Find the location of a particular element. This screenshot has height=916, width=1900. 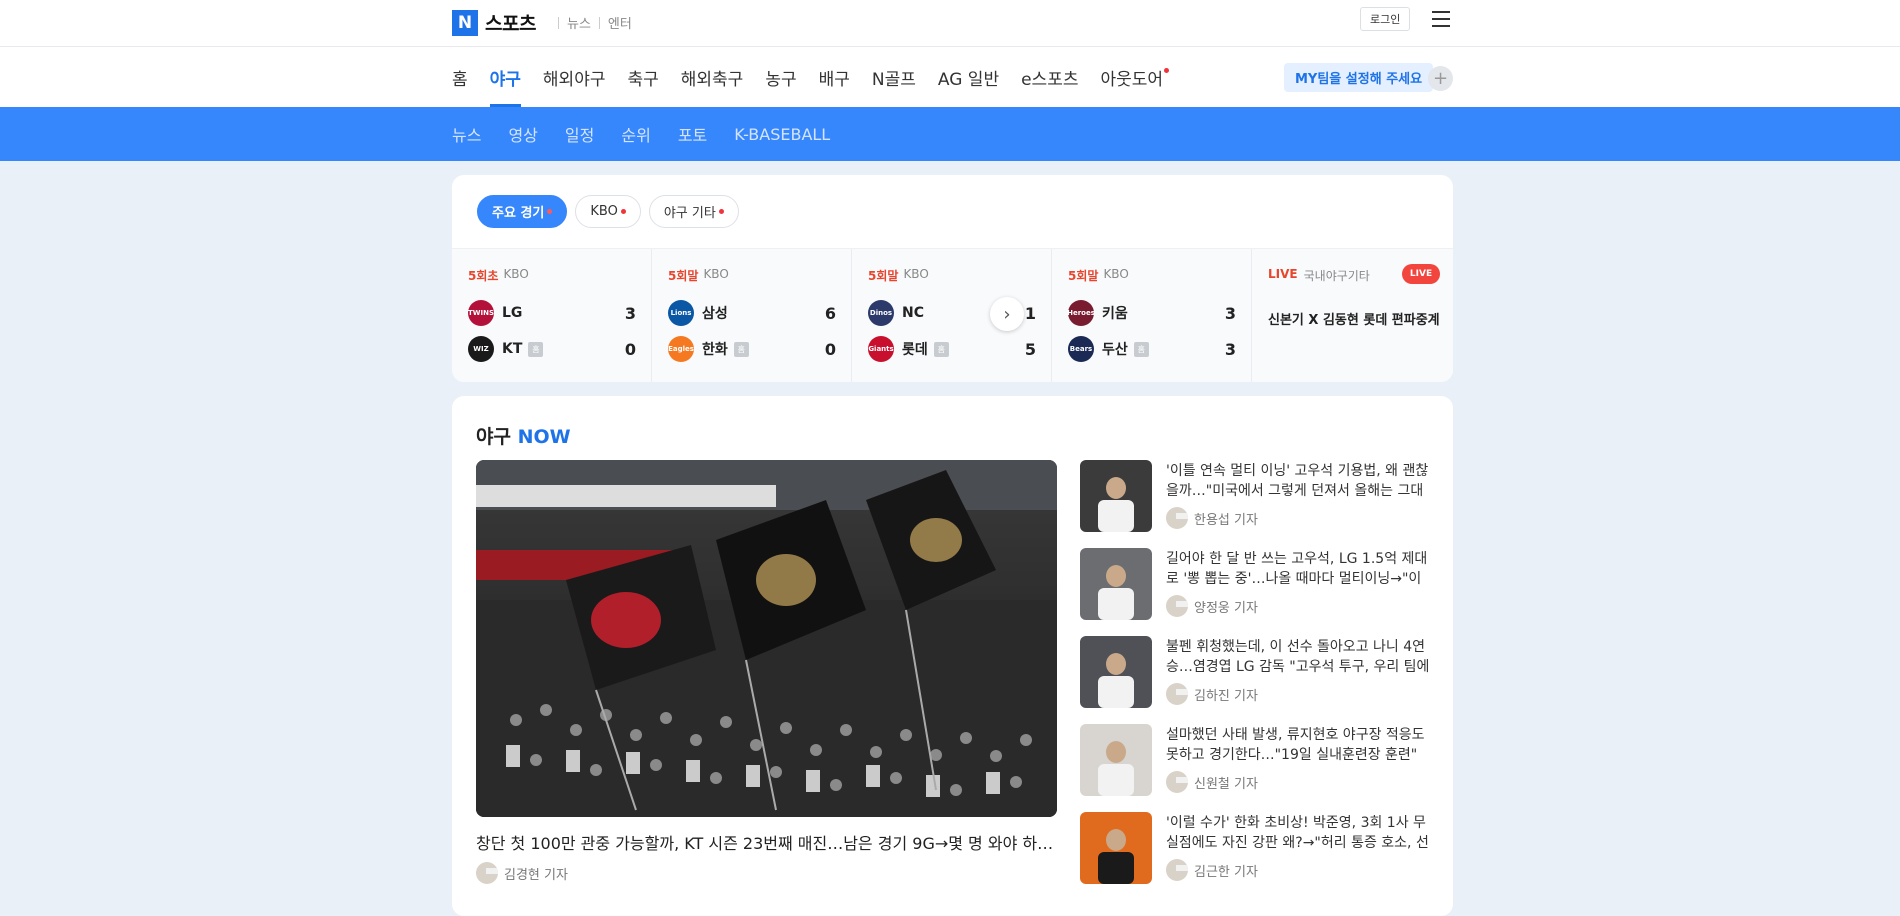

filter-chip-label: 주요 경기 is located at coordinates (518, 213).